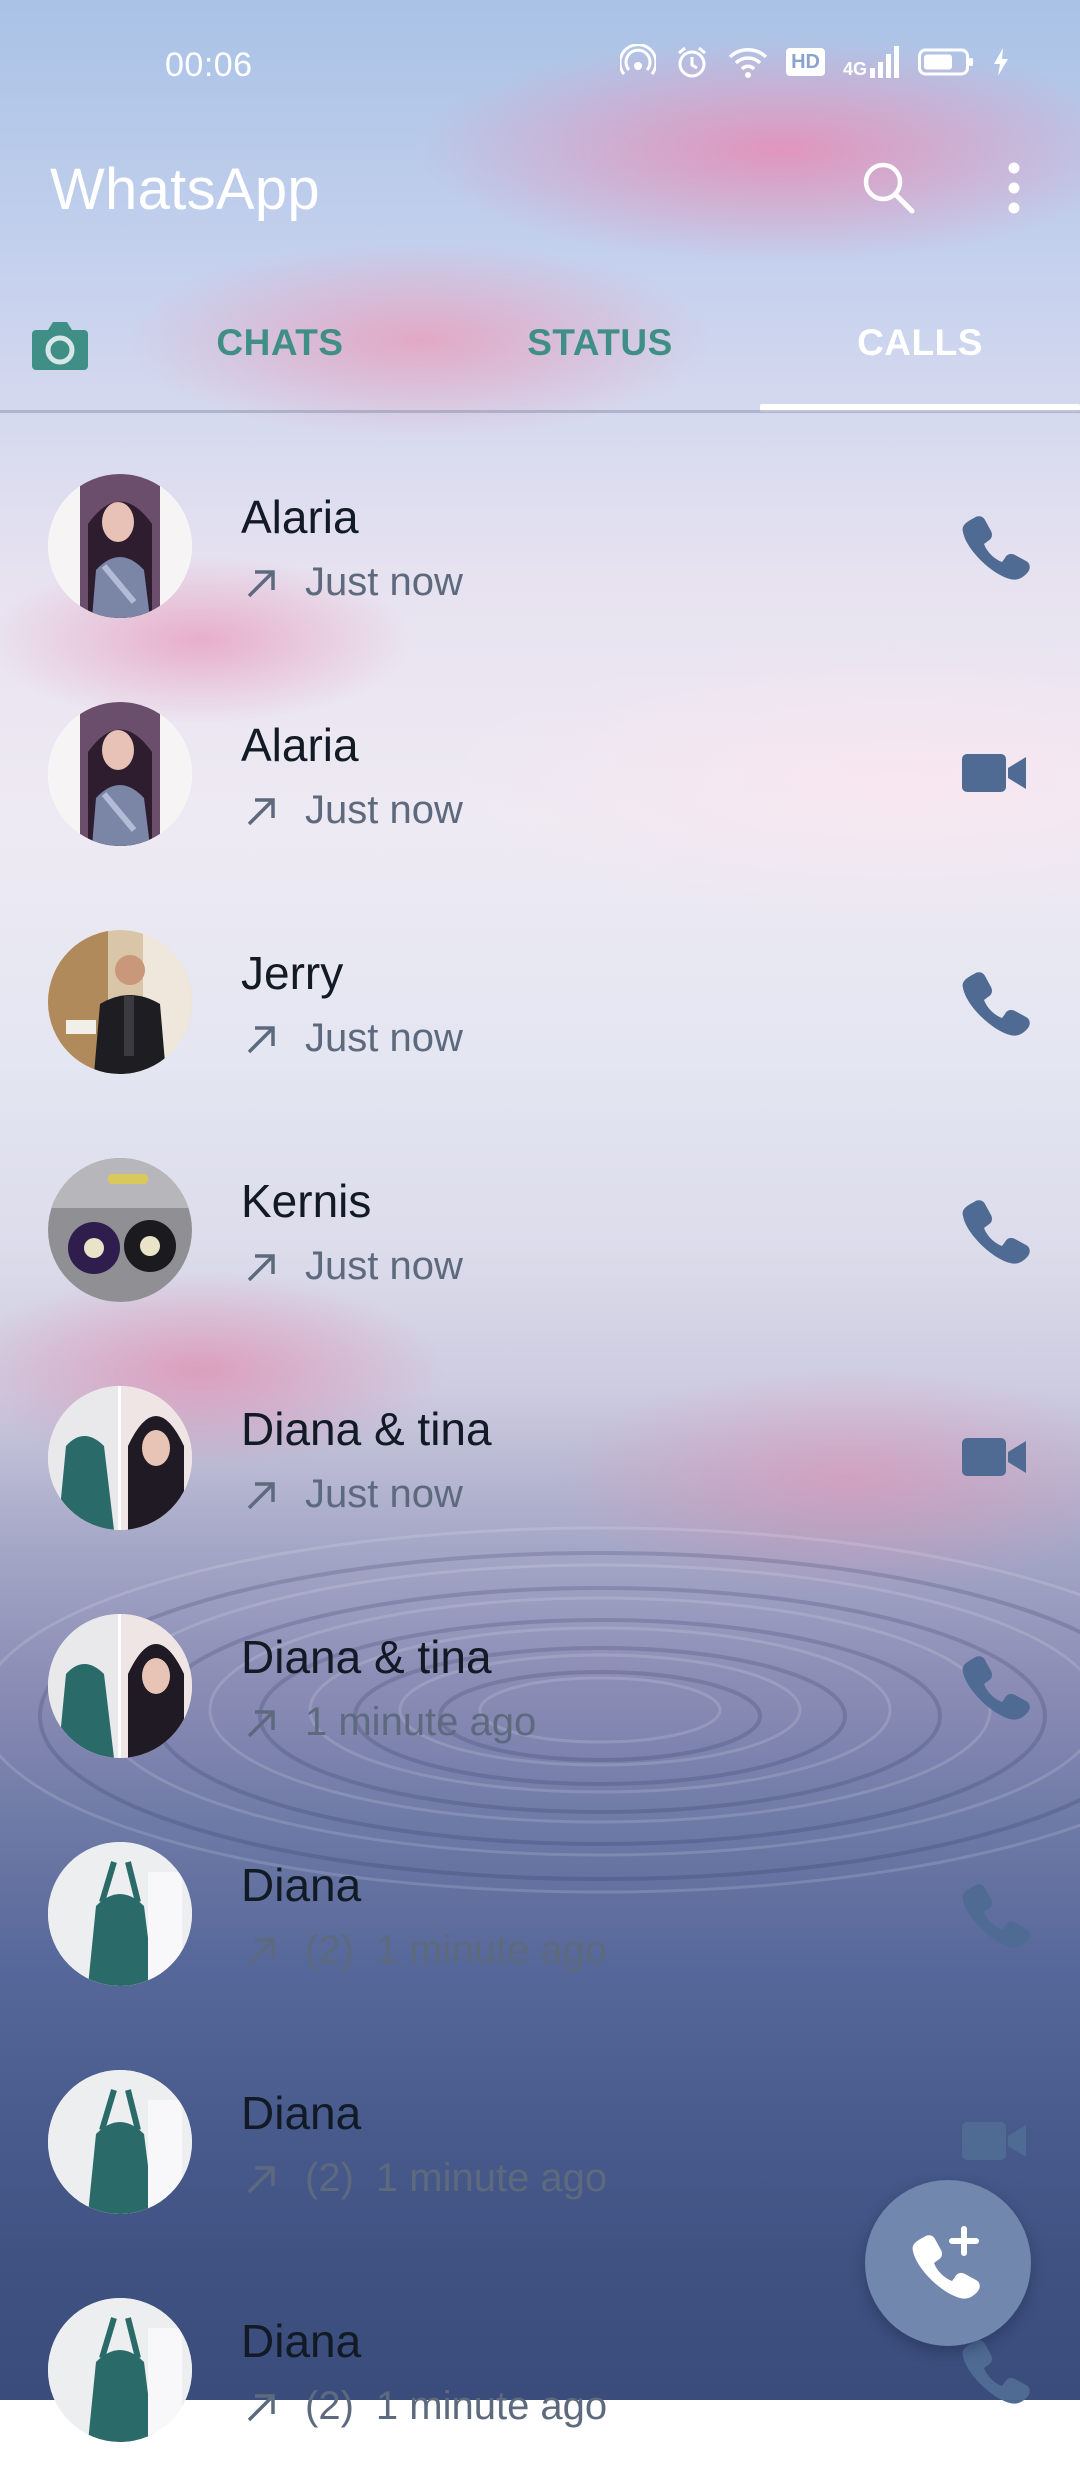 The width and height of the screenshot is (1080, 2466). I want to click on call-meta: 1 minute ago, so click(388, 1722).